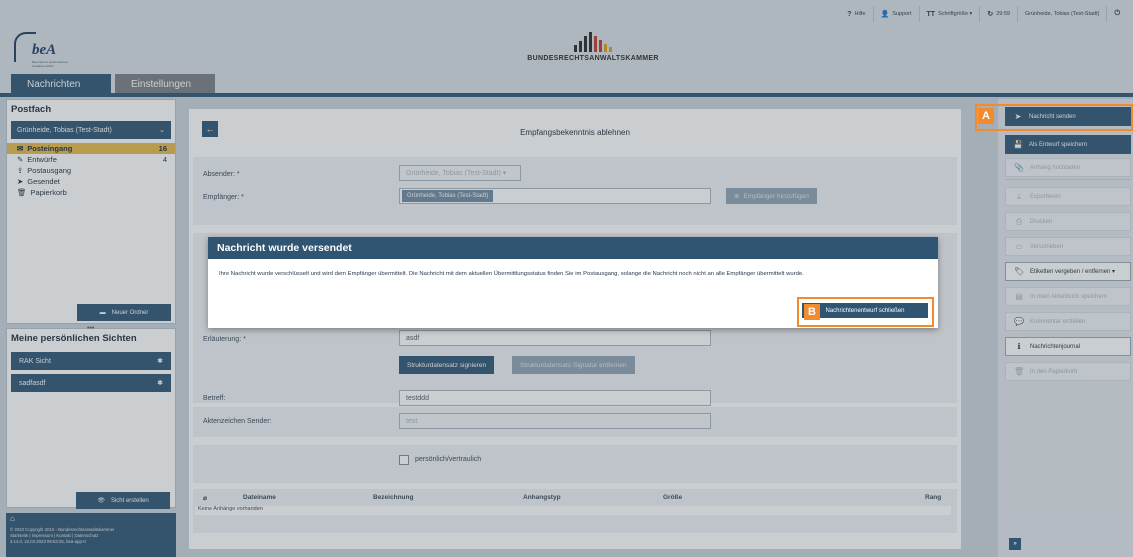  Describe the element at coordinates (1054, 117) in the screenshot. I see `send-highlight` at that location.